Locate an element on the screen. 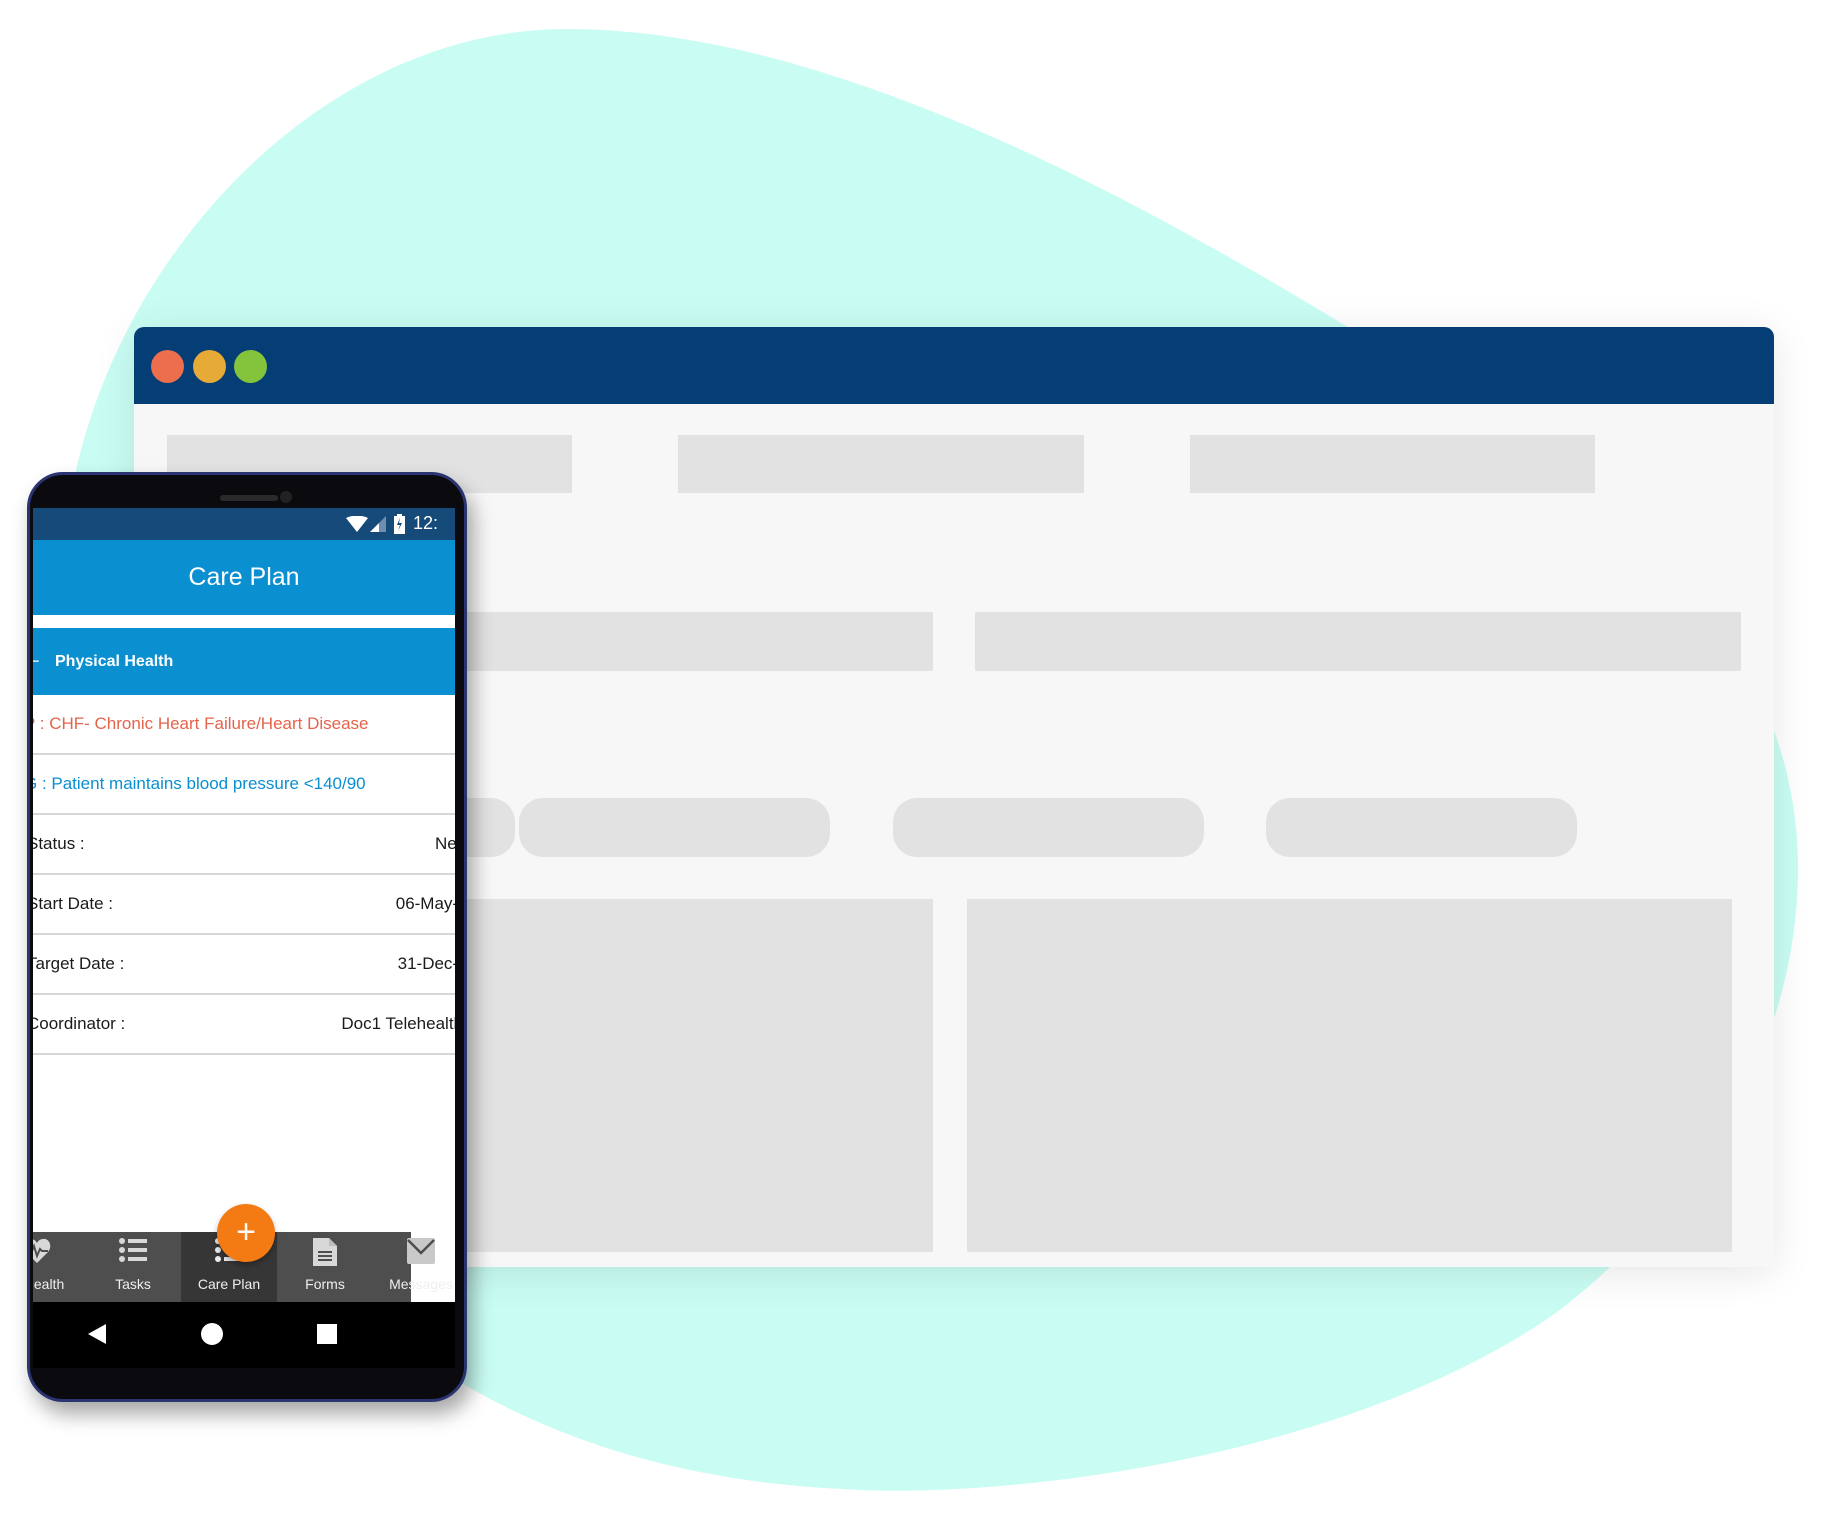 The height and width of the screenshot is (1531, 1834). signal-icon is located at coordinates (378, 524).